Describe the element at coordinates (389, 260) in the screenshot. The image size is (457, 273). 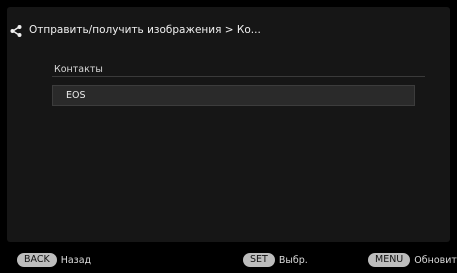
I see `menu-key-badge: MENU` at that location.